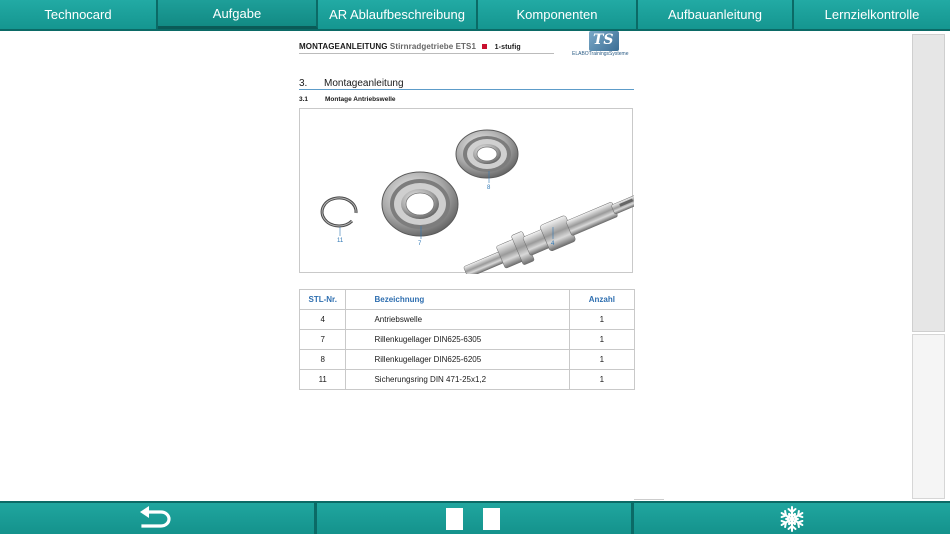  I want to click on tab-technocard: Technocard, so click(79, 14).